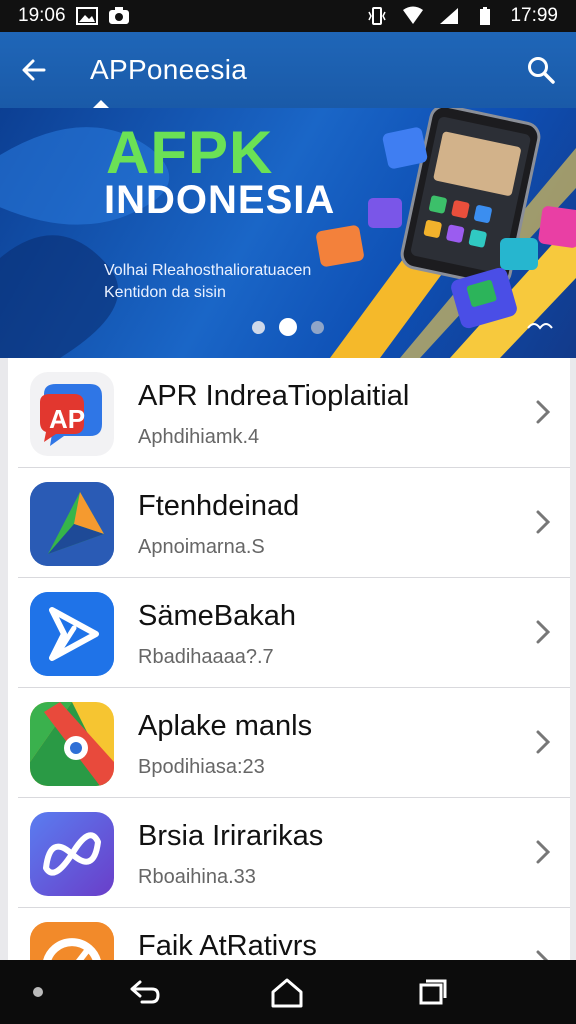 The image size is (576, 1024). What do you see at coordinates (67, 419) in the screenshot?
I see `svg-text: AP` at bounding box center [67, 419].